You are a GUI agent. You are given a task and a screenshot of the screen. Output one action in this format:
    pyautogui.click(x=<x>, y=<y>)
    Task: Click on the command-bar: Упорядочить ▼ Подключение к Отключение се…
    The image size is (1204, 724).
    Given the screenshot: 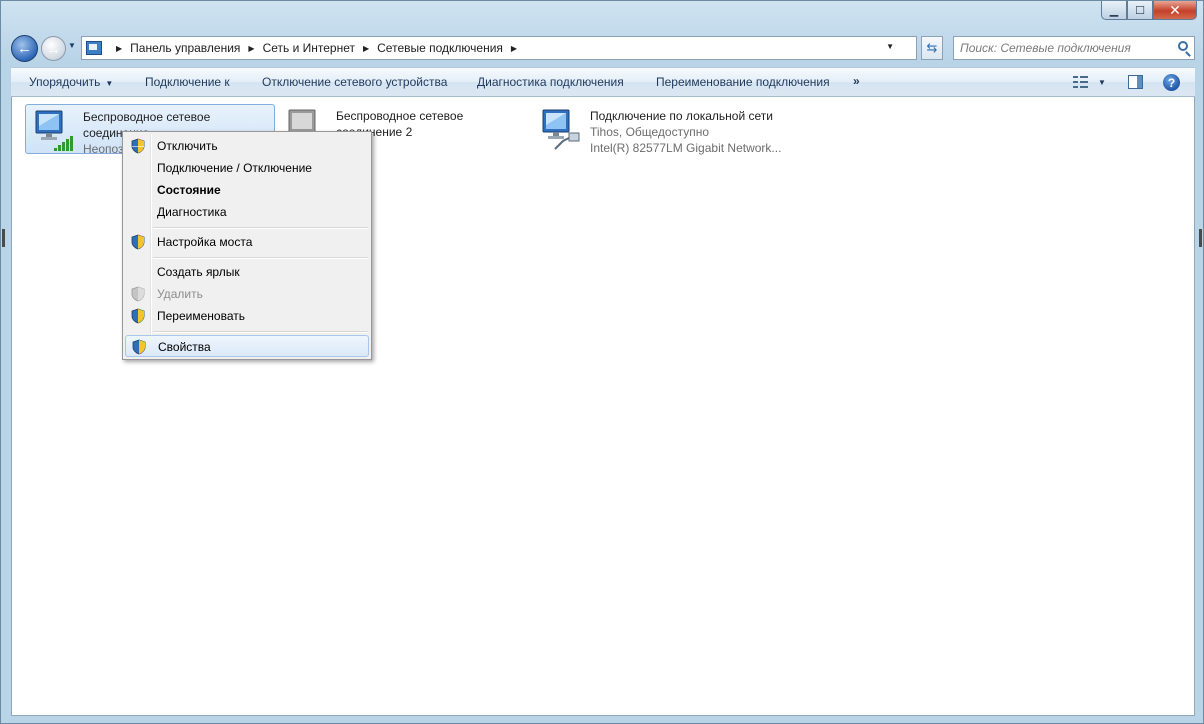 What is the action you would take?
    pyautogui.click(x=603, y=82)
    